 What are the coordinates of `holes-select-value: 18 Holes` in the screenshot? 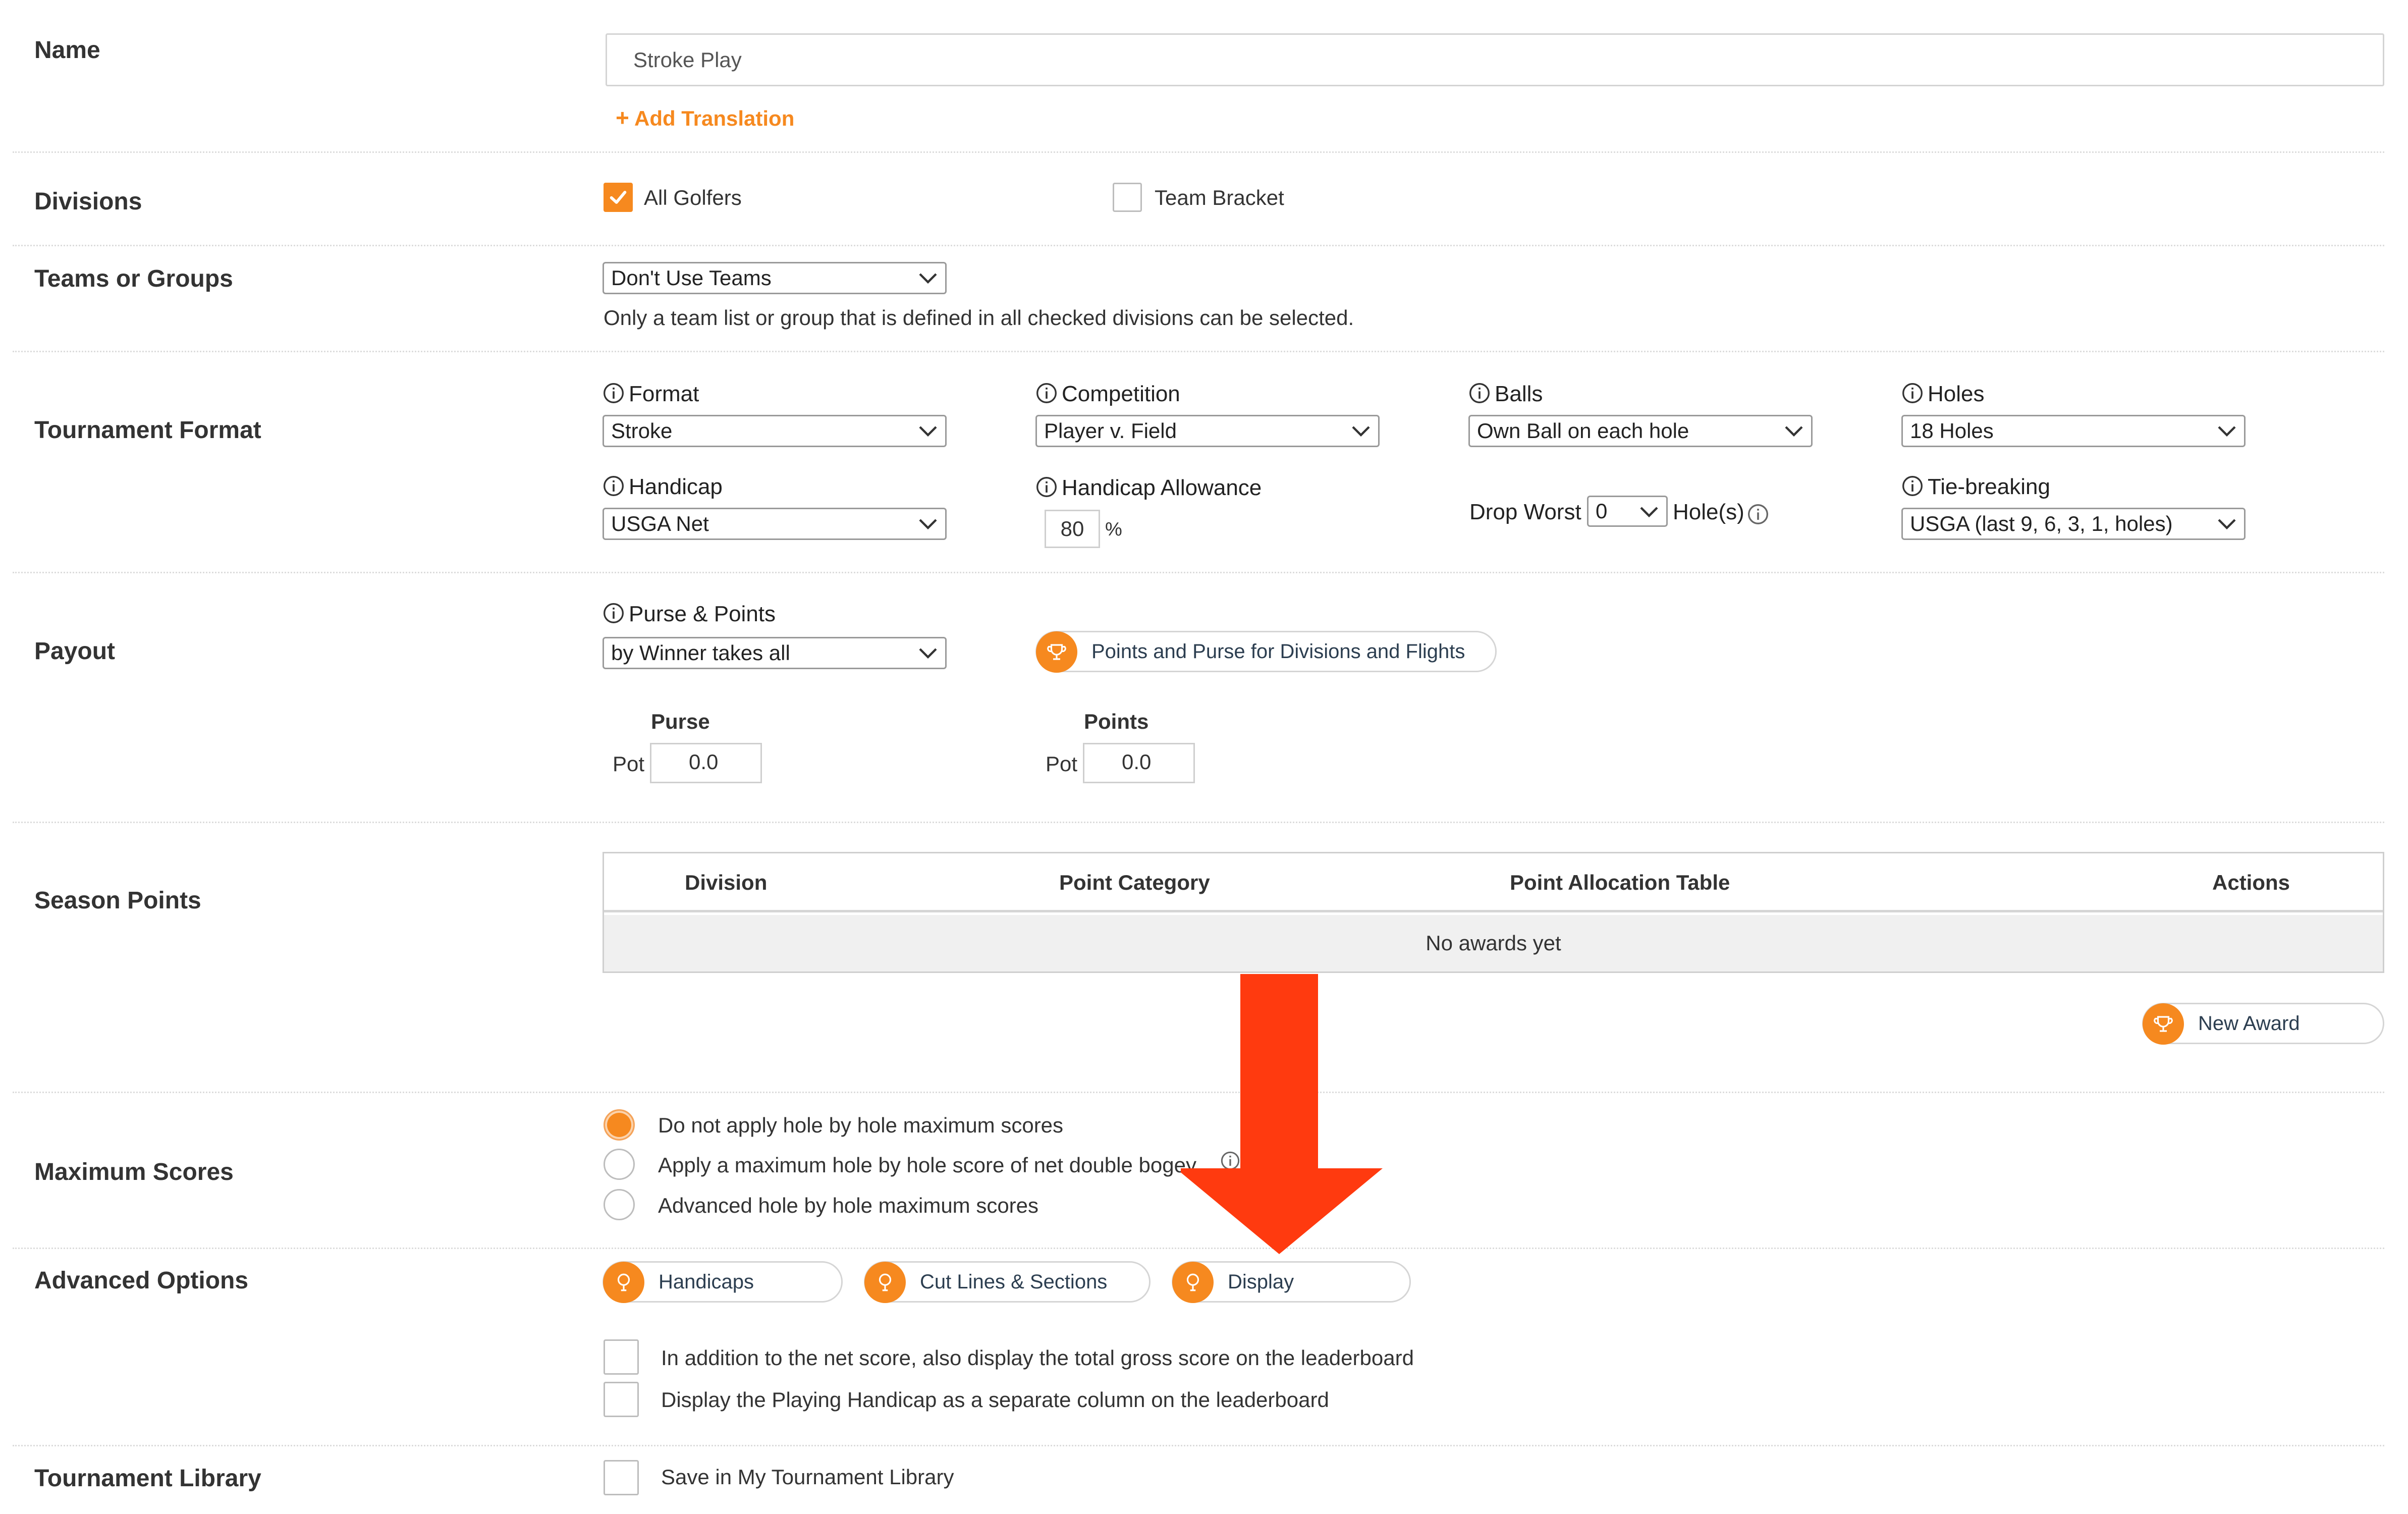 It's located at (1952, 431).